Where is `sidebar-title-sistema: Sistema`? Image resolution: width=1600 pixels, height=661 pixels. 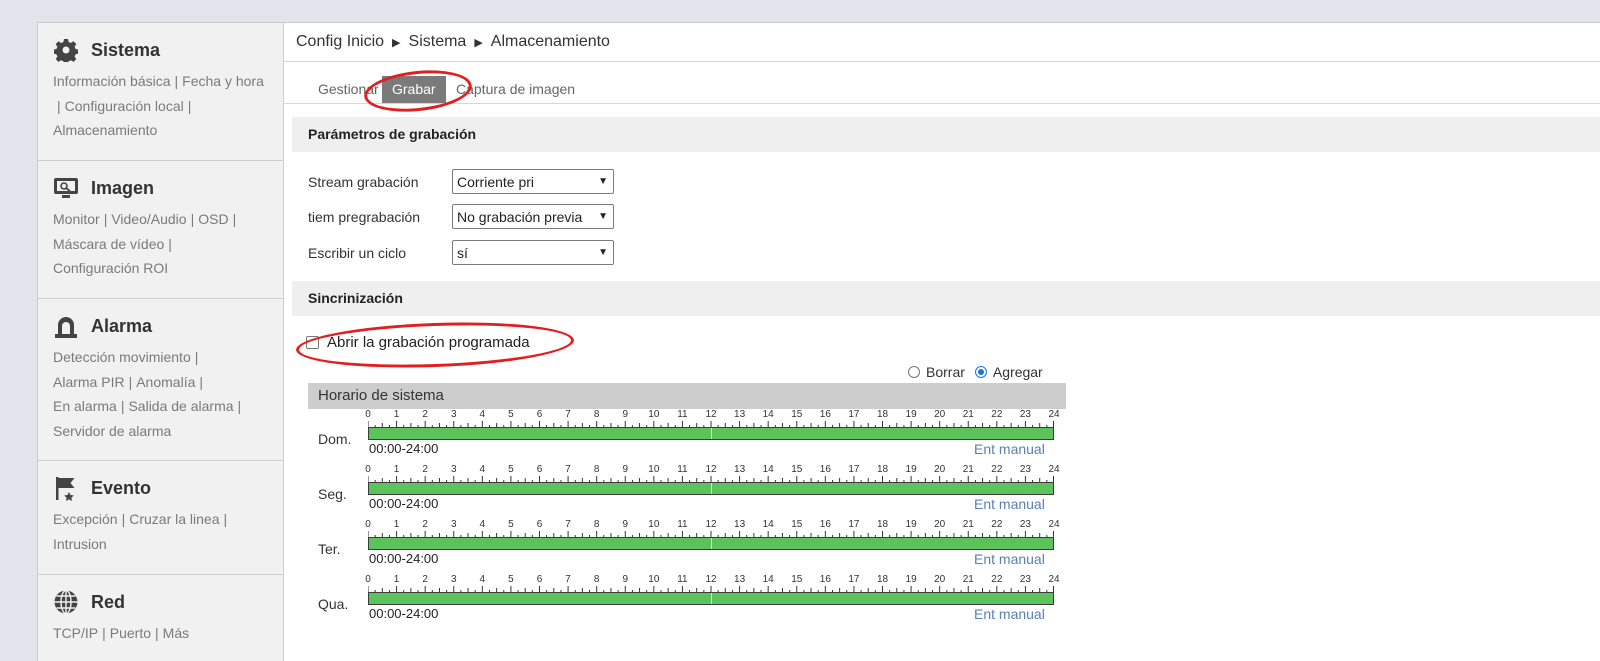 sidebar-title-sistema: Sistema is located at coordinates (125, 50).